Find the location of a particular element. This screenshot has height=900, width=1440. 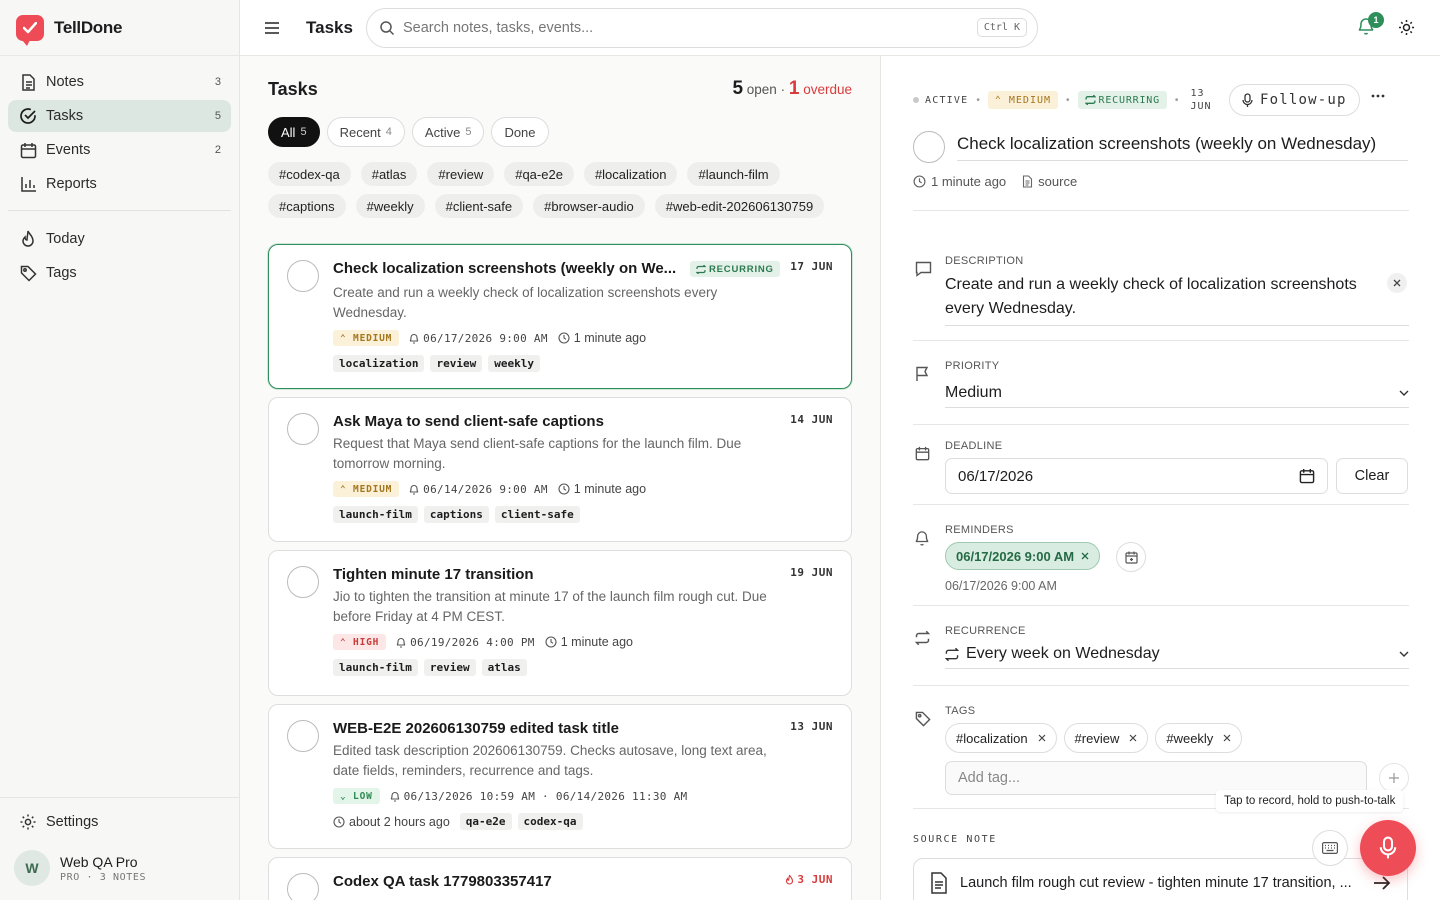

sun-icon is located at coordinates (1406, 27).